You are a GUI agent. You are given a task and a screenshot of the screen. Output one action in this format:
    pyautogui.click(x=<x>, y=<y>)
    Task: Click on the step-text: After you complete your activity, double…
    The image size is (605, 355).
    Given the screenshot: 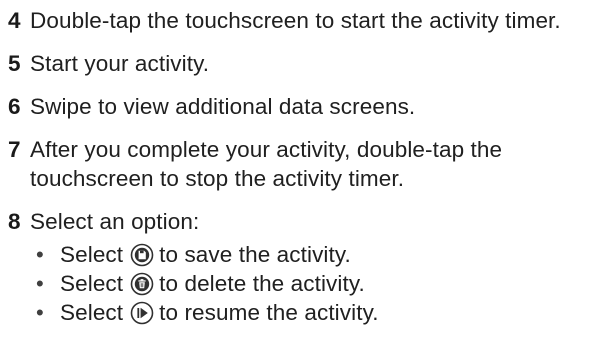 What is the action you would take?
    pyautogui.click(x=266, y=164)
    